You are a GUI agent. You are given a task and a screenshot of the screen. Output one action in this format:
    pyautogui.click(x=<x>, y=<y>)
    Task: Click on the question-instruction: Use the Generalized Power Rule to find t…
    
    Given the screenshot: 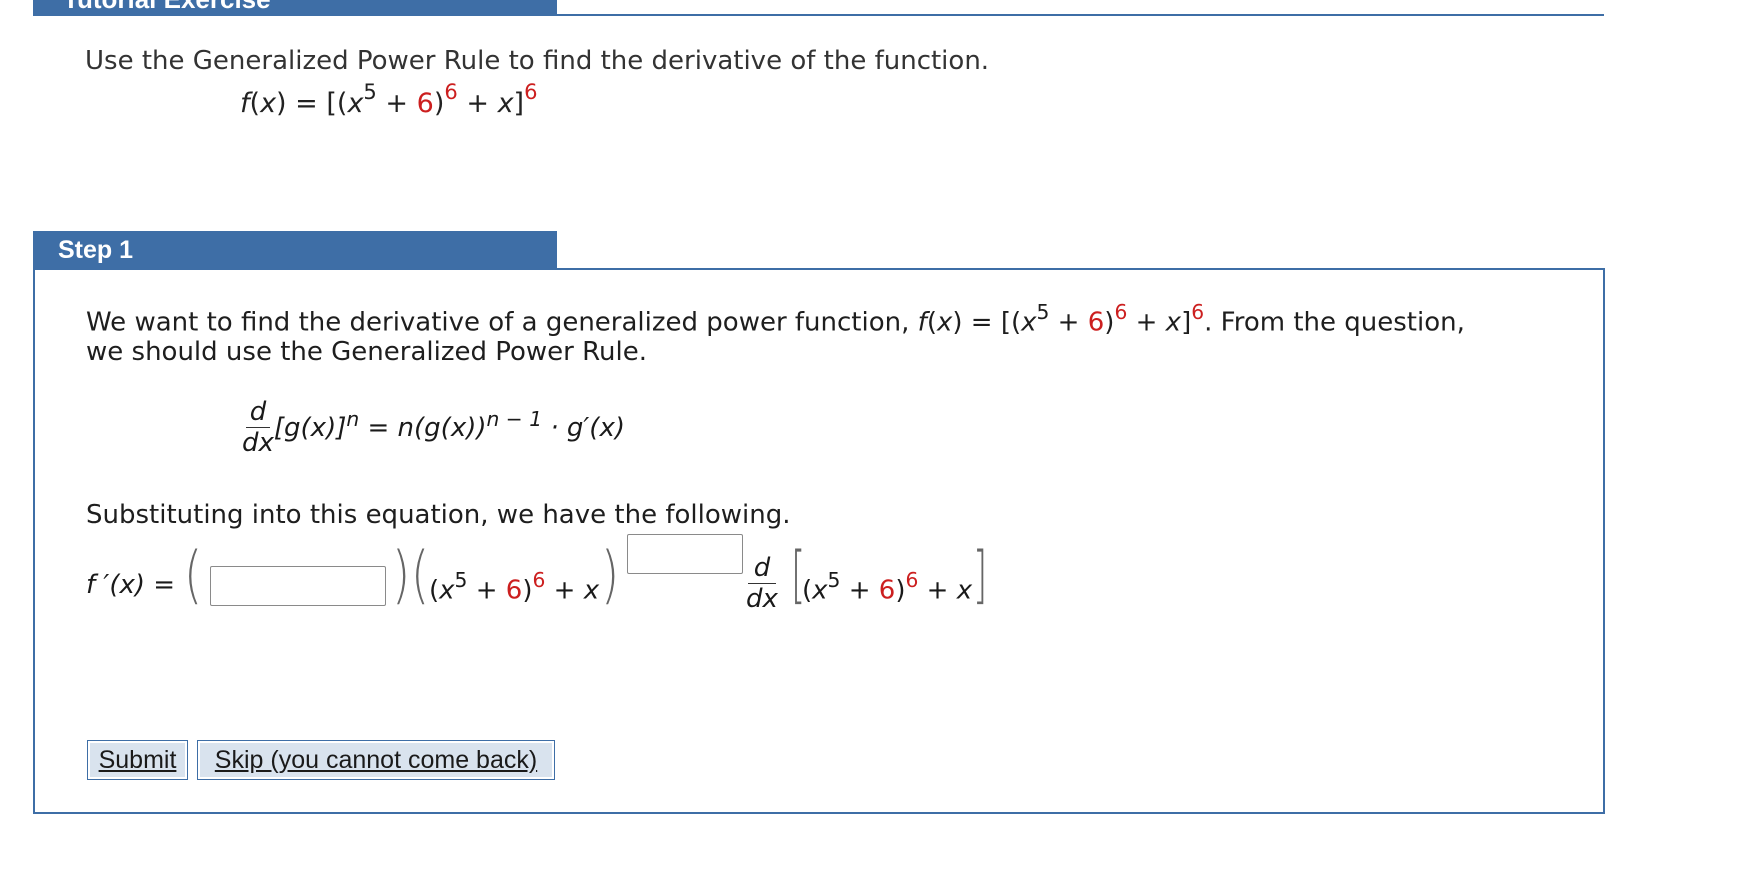 What is the action you would take?
    pyautogui.click(x=537, y=61)
    